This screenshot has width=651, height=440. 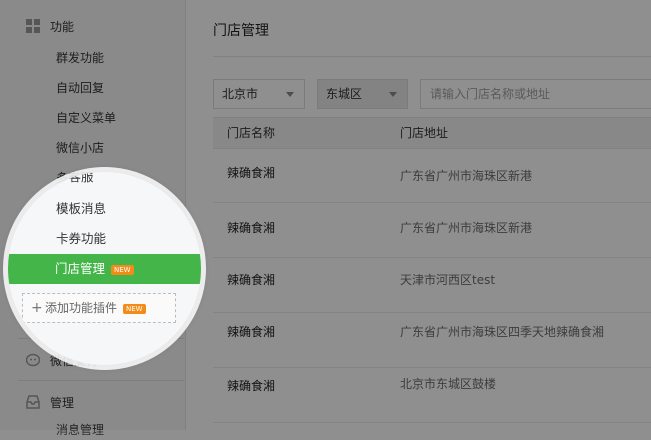 I want to click on district-select-value: 东城区, so click(x=344, y=94).